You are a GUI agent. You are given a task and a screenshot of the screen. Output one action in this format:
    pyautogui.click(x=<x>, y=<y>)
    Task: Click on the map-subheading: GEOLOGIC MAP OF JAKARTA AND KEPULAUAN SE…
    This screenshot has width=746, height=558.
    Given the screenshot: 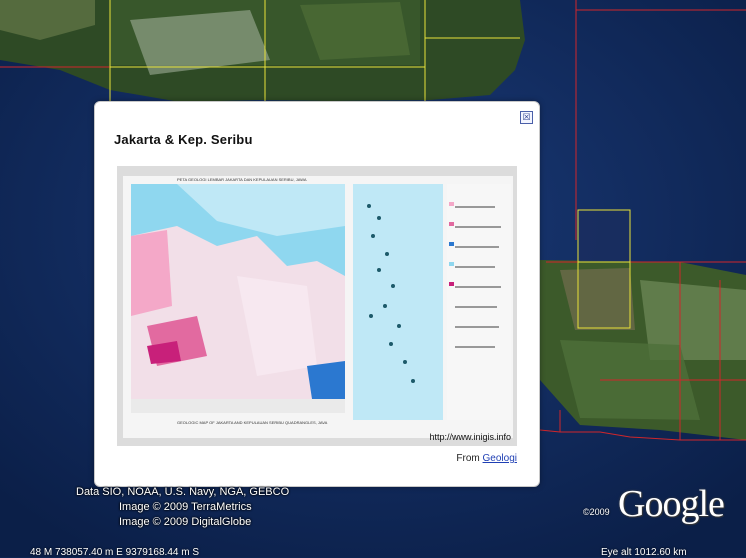 What is the action you would take?
    pyautogui.click(x=252, y=422)
    